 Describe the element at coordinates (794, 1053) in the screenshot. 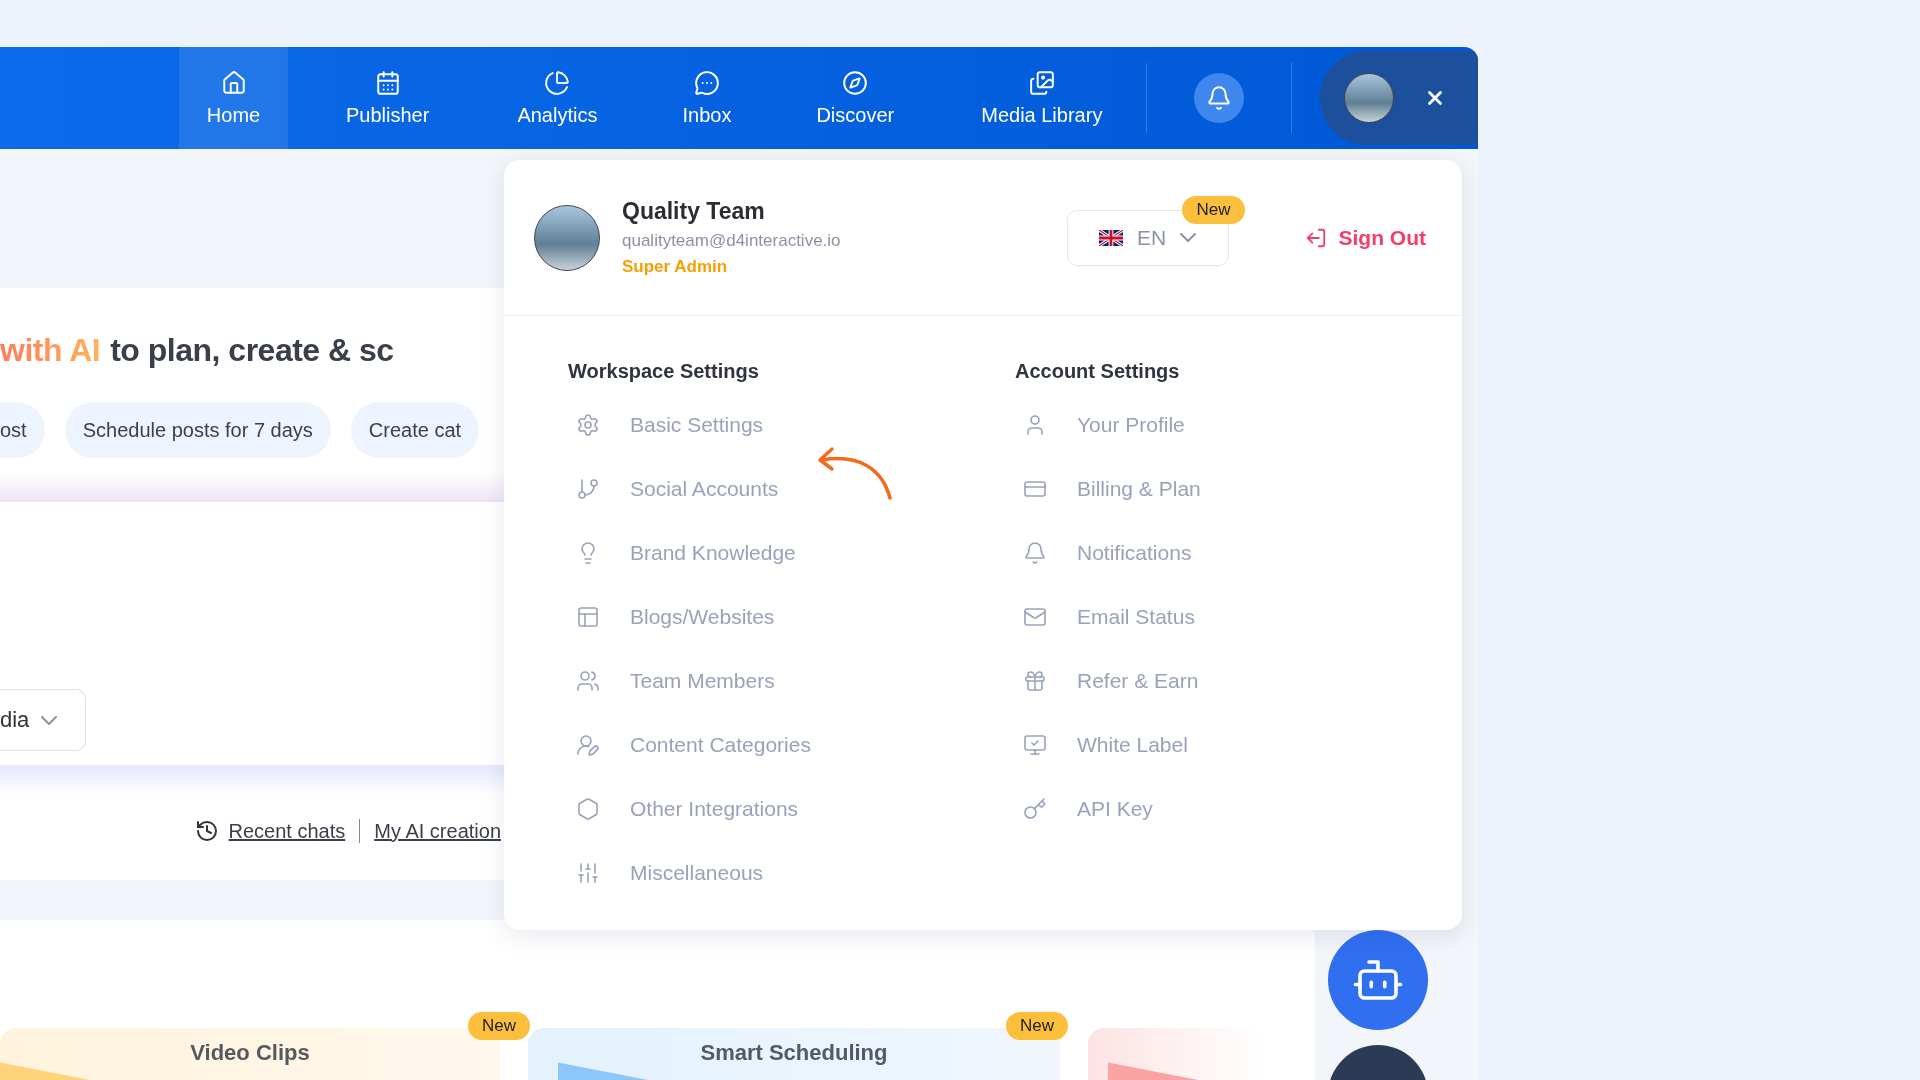

I see `card-title: Smart Scheduling` at that location.